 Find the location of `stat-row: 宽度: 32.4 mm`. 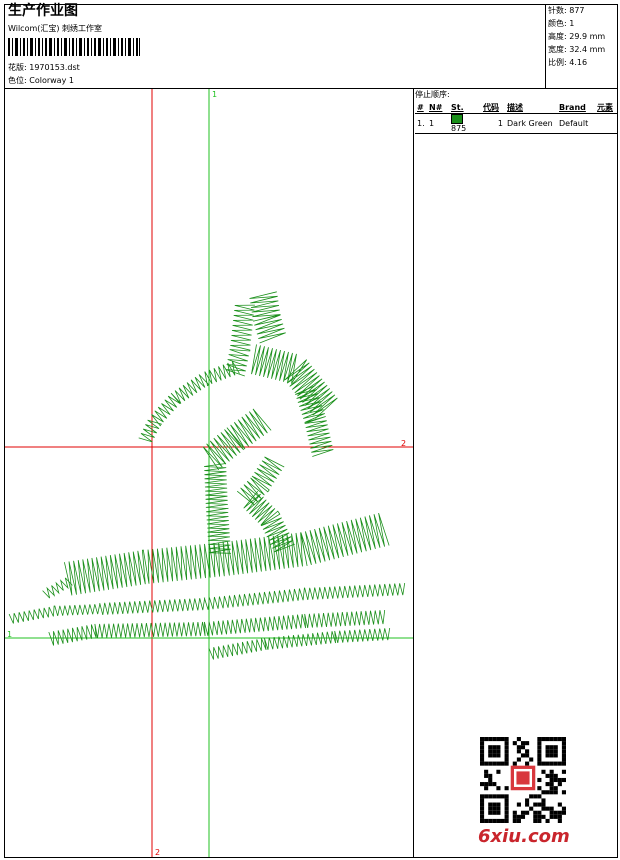

stat-row: 宽度: 32.4 mm is located at coordinates (577, 49).